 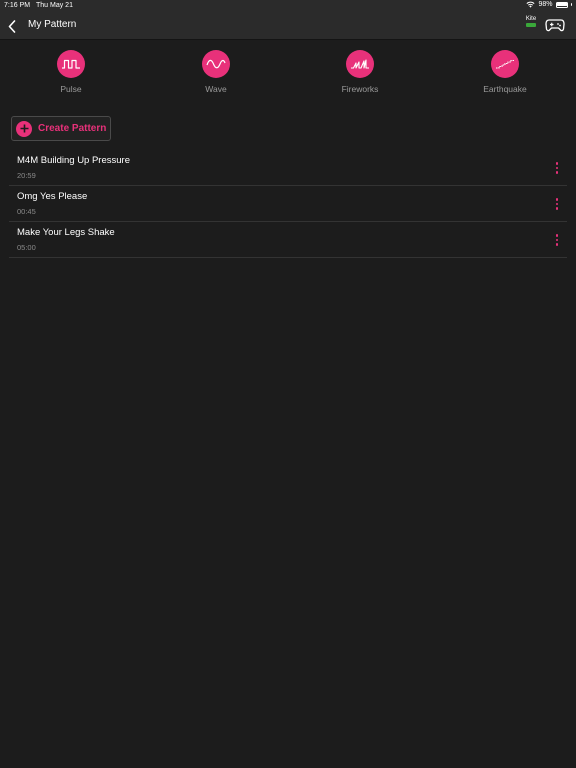 I want to click on preset-label: Wave, so click(x=216, y=89).